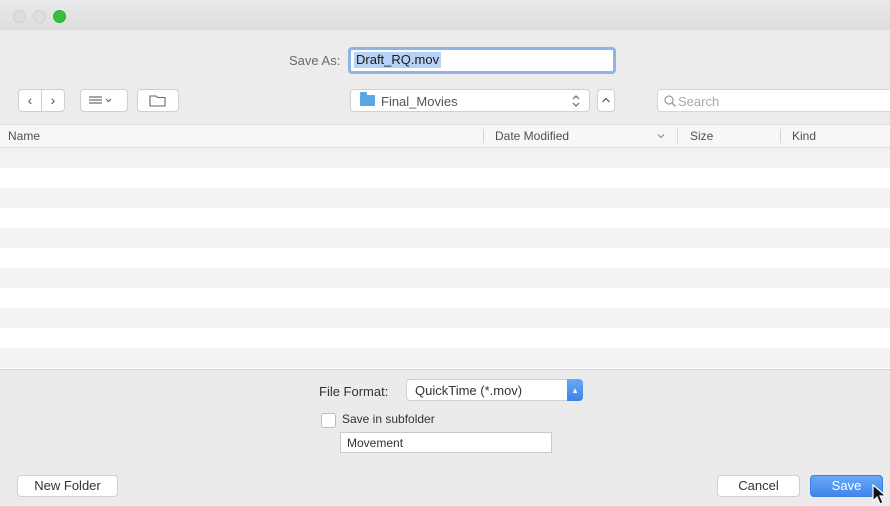 This screenshot has height=506, width=890. I want to click on subfolder-name-value: Movement, so click(375, 443).